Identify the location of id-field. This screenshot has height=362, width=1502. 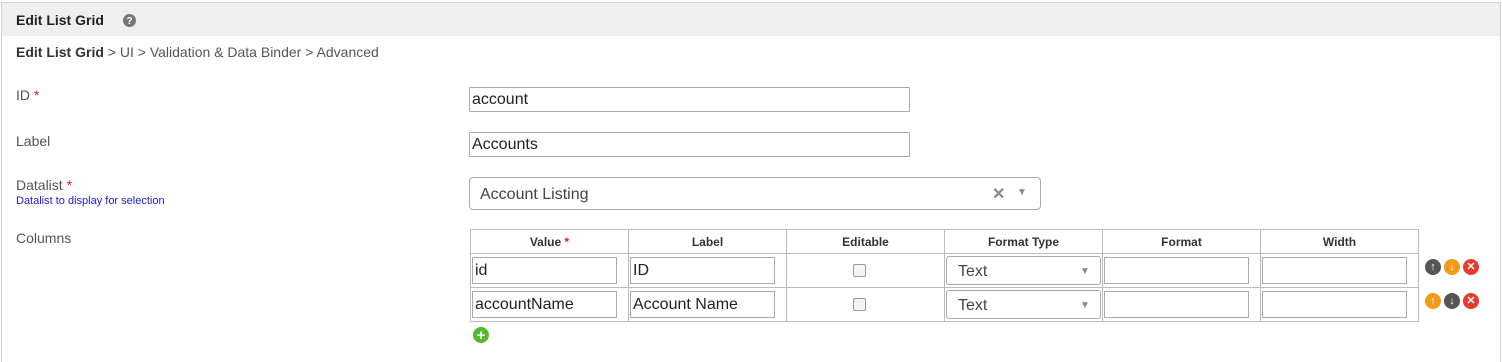
(689, 99).